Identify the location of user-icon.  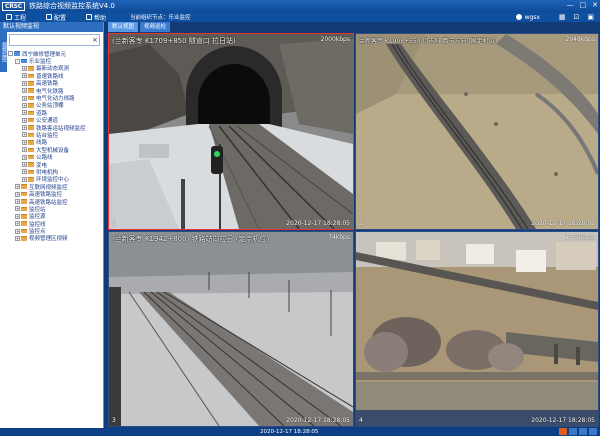
(518, 17).